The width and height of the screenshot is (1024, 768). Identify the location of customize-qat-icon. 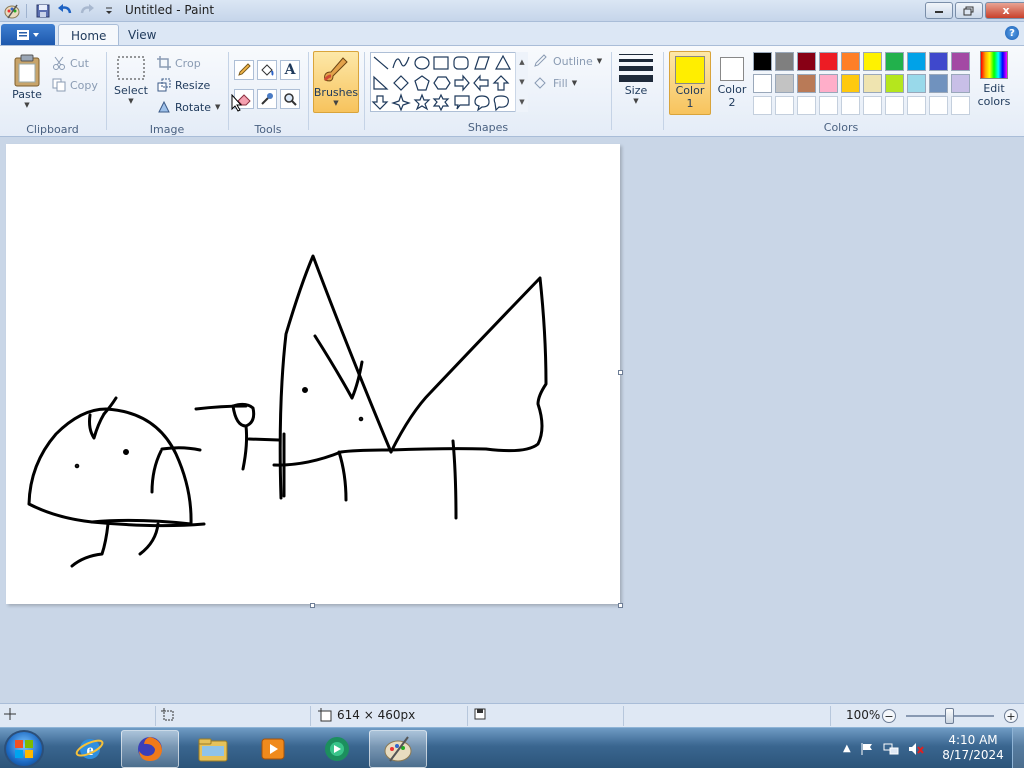
(109, 11).